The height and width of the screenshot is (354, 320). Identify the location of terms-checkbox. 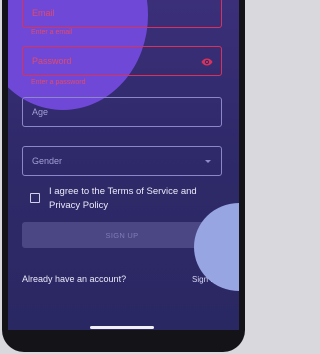
(35, 198).